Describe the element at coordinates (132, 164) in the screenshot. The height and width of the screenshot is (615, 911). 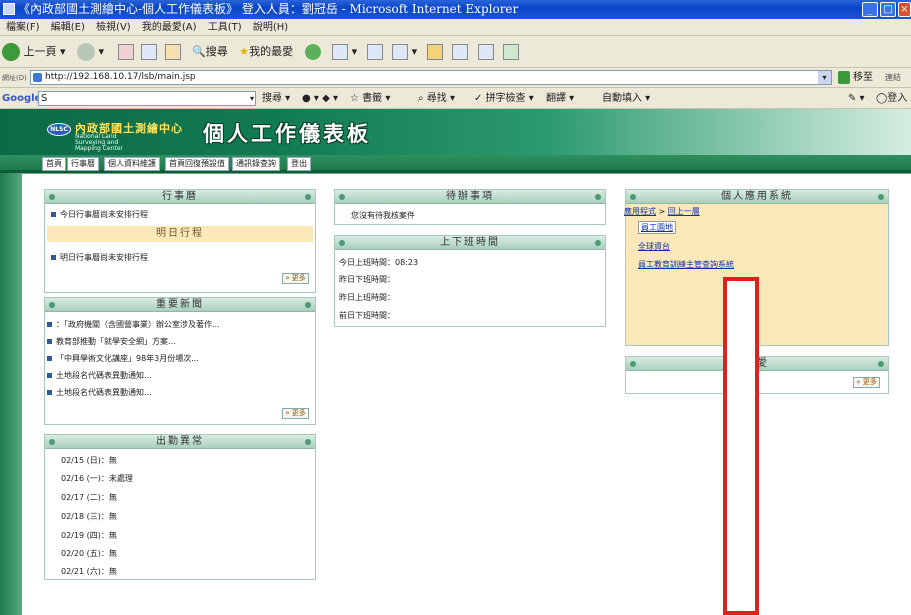
I see `nav-profile: 個人資料維護` at that location.